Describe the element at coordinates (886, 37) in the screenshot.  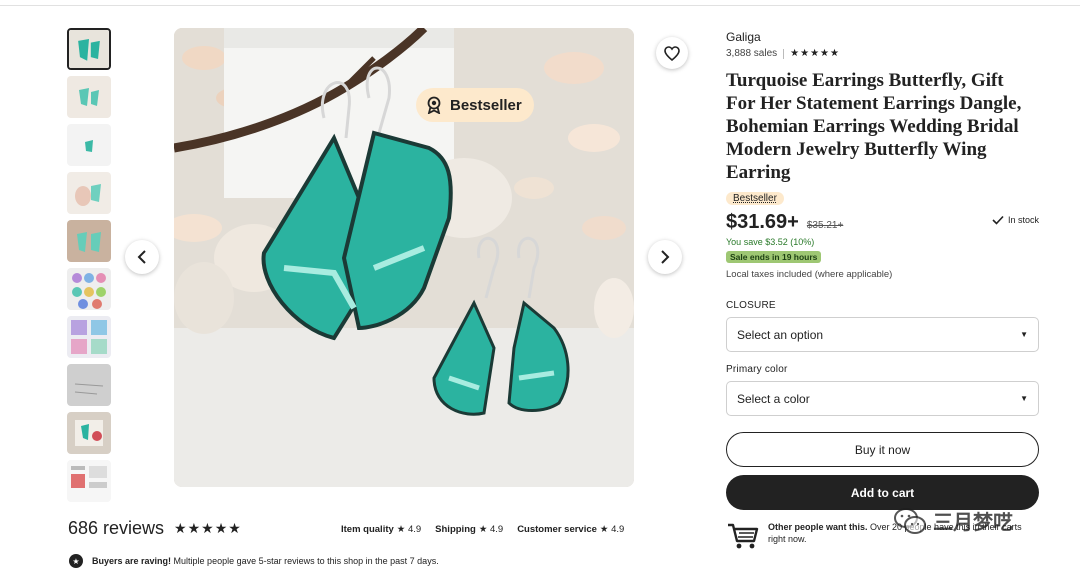
I see `shop-name-link: Galiga` at that location.